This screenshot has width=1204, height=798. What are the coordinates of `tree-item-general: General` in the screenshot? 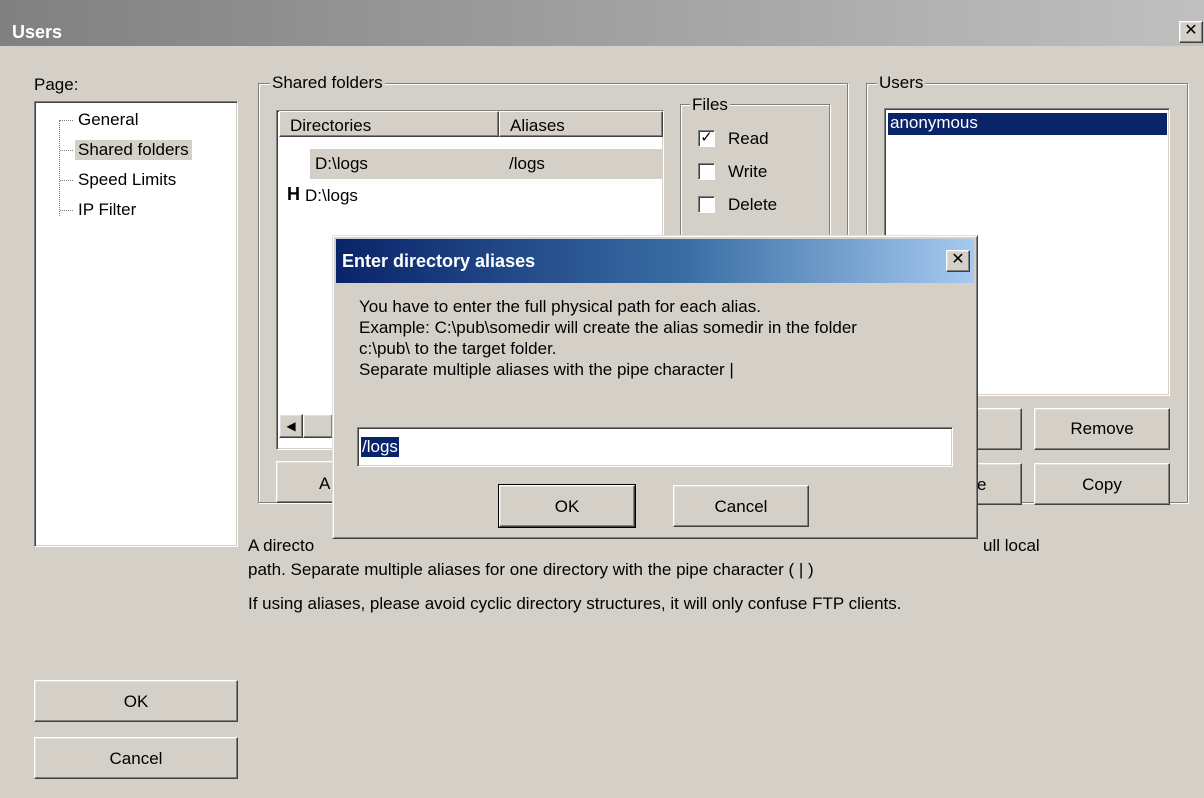 It's located at (108, 120).